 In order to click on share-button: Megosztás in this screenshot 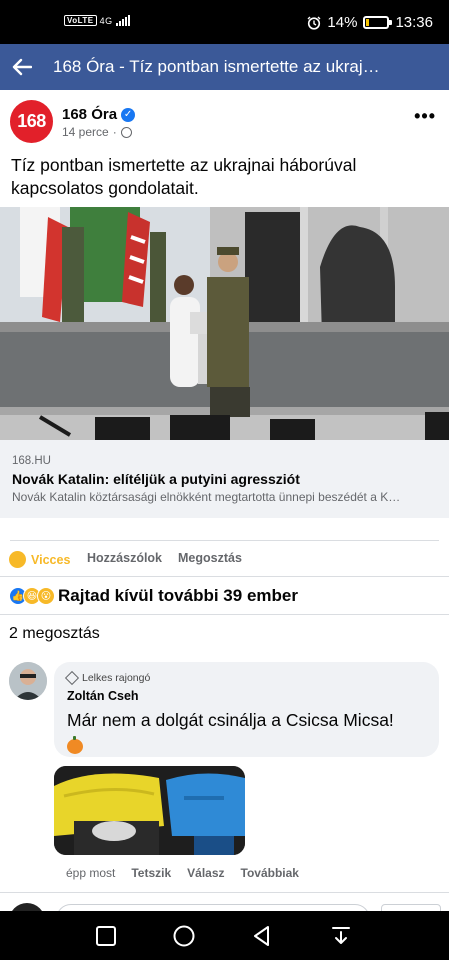, I will do `click(210, 558)`.